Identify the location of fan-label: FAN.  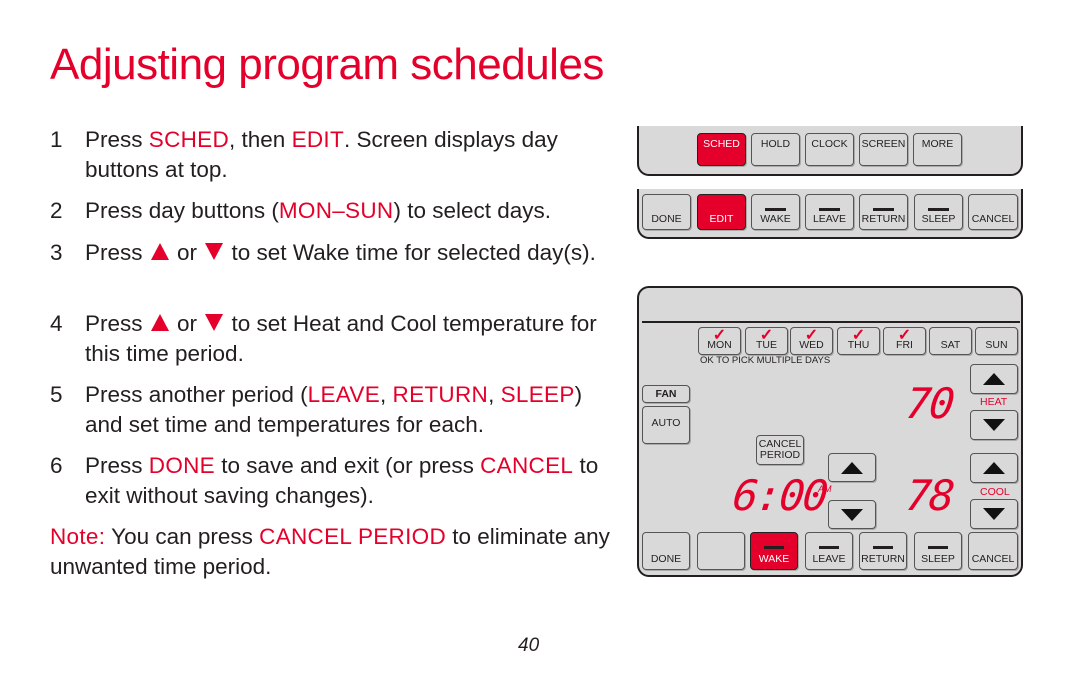
(666, 394).